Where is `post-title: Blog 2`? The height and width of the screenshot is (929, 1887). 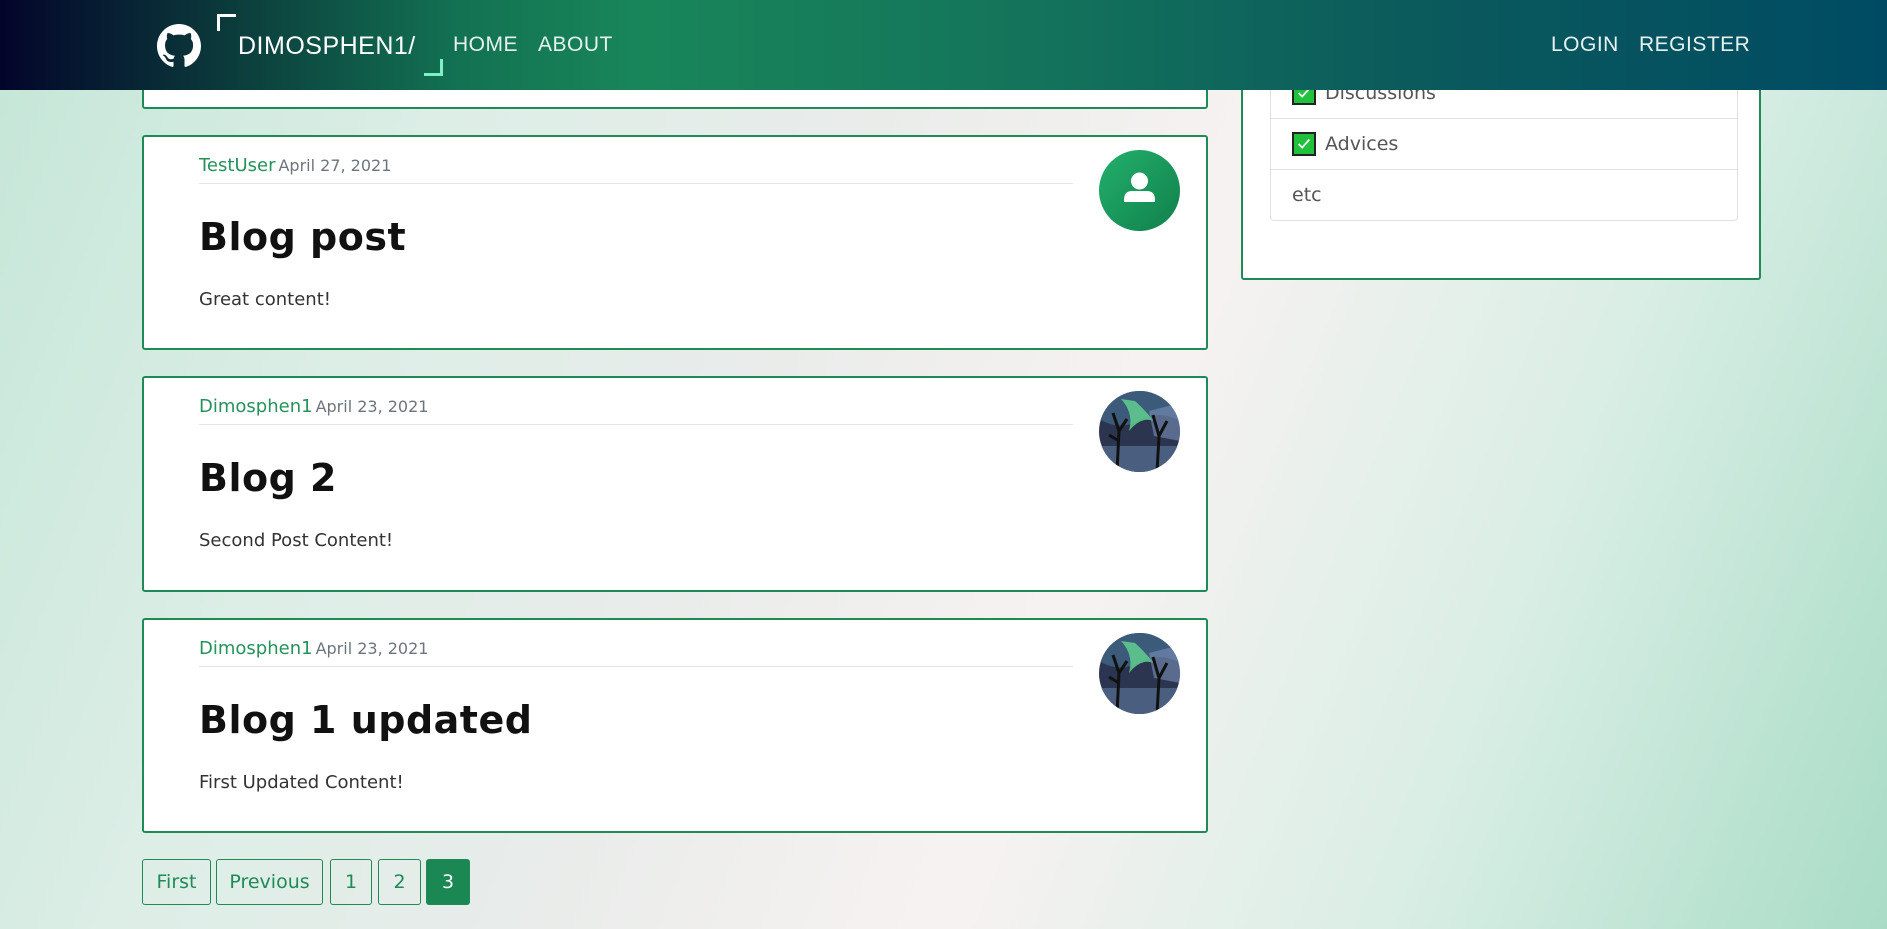
post-title: Blog 2 is located at coordinates (268, 478).